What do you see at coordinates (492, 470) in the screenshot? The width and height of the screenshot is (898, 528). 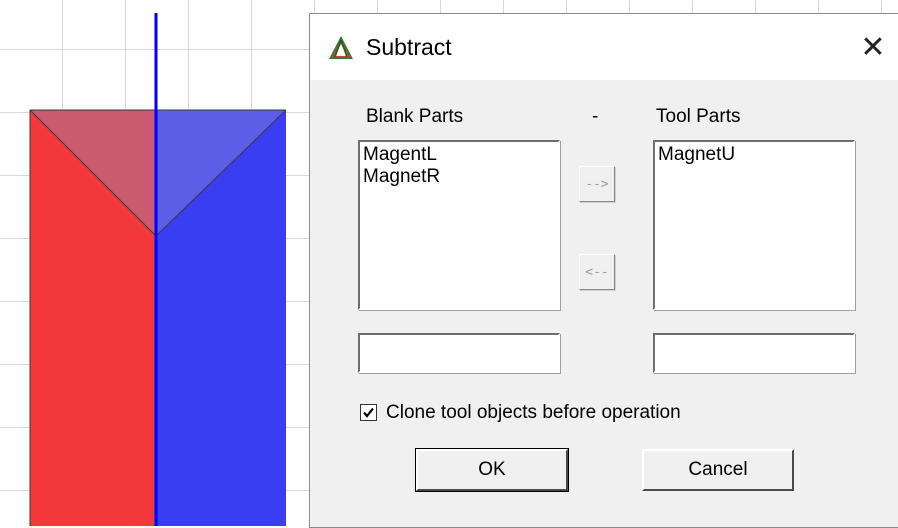 I see `ok-button: OK` at bounding box center [492, 470].